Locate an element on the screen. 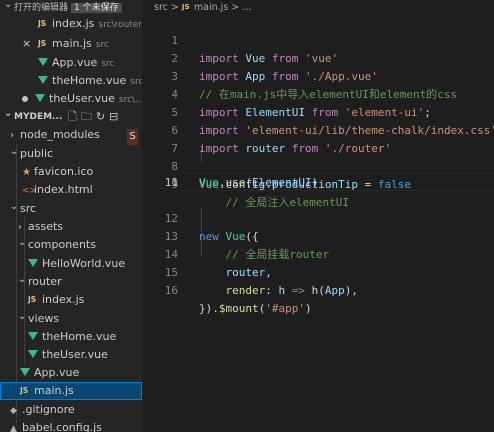 This screenshot has width=494, height=432. code-line: 3 // 在main.js中导入elementUI和element的css is located at coordinates (318, 75).